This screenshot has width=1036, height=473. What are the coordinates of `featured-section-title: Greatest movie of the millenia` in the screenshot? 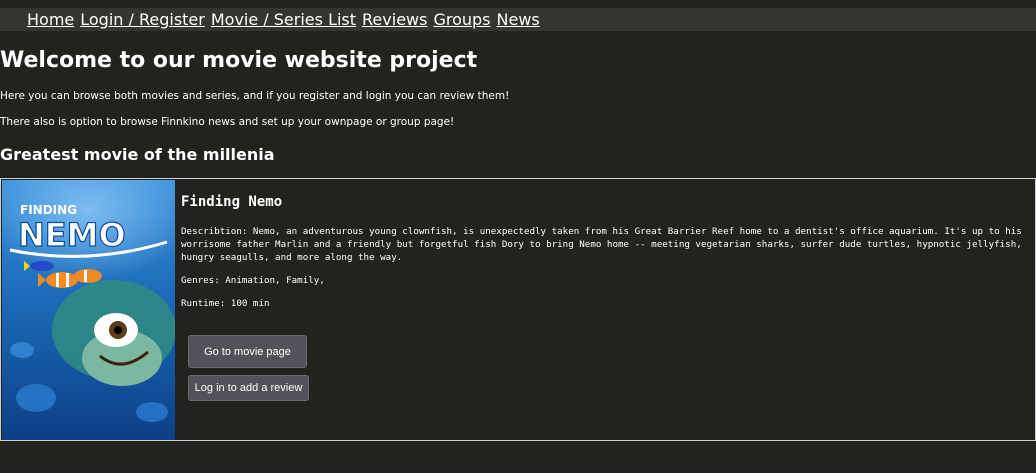 It's located at (137, 154).